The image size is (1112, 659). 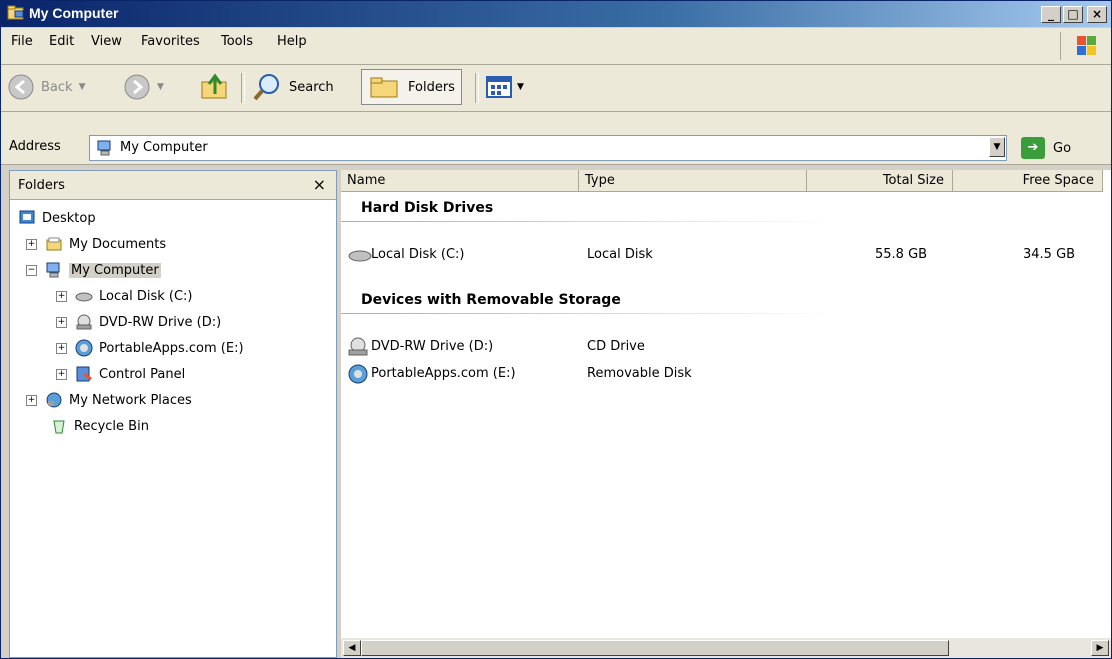 What do you see at coordinates (57, 87) in the screenshot?
I see `back-label: Back` at bounding box center [57, 87].